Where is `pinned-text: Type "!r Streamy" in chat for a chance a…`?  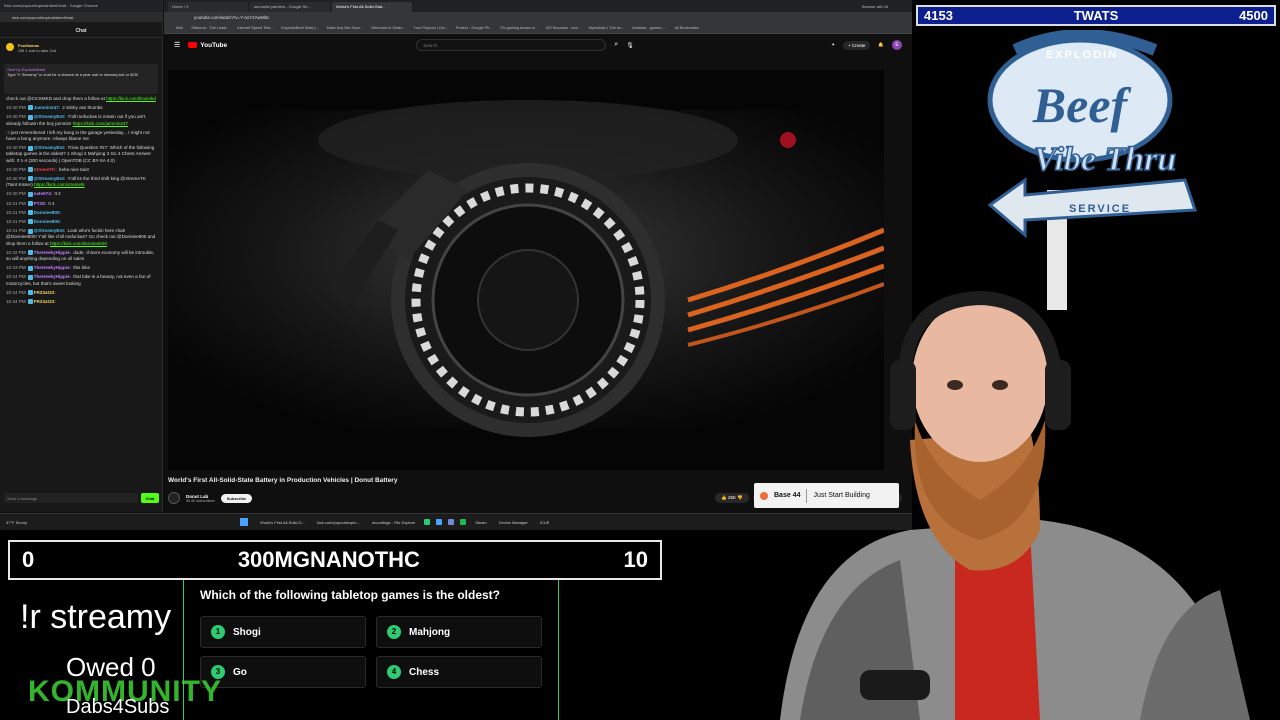
pinned-text: Type "!r Streamy" in chat for a chance a… is located at coordinates (73, 74).